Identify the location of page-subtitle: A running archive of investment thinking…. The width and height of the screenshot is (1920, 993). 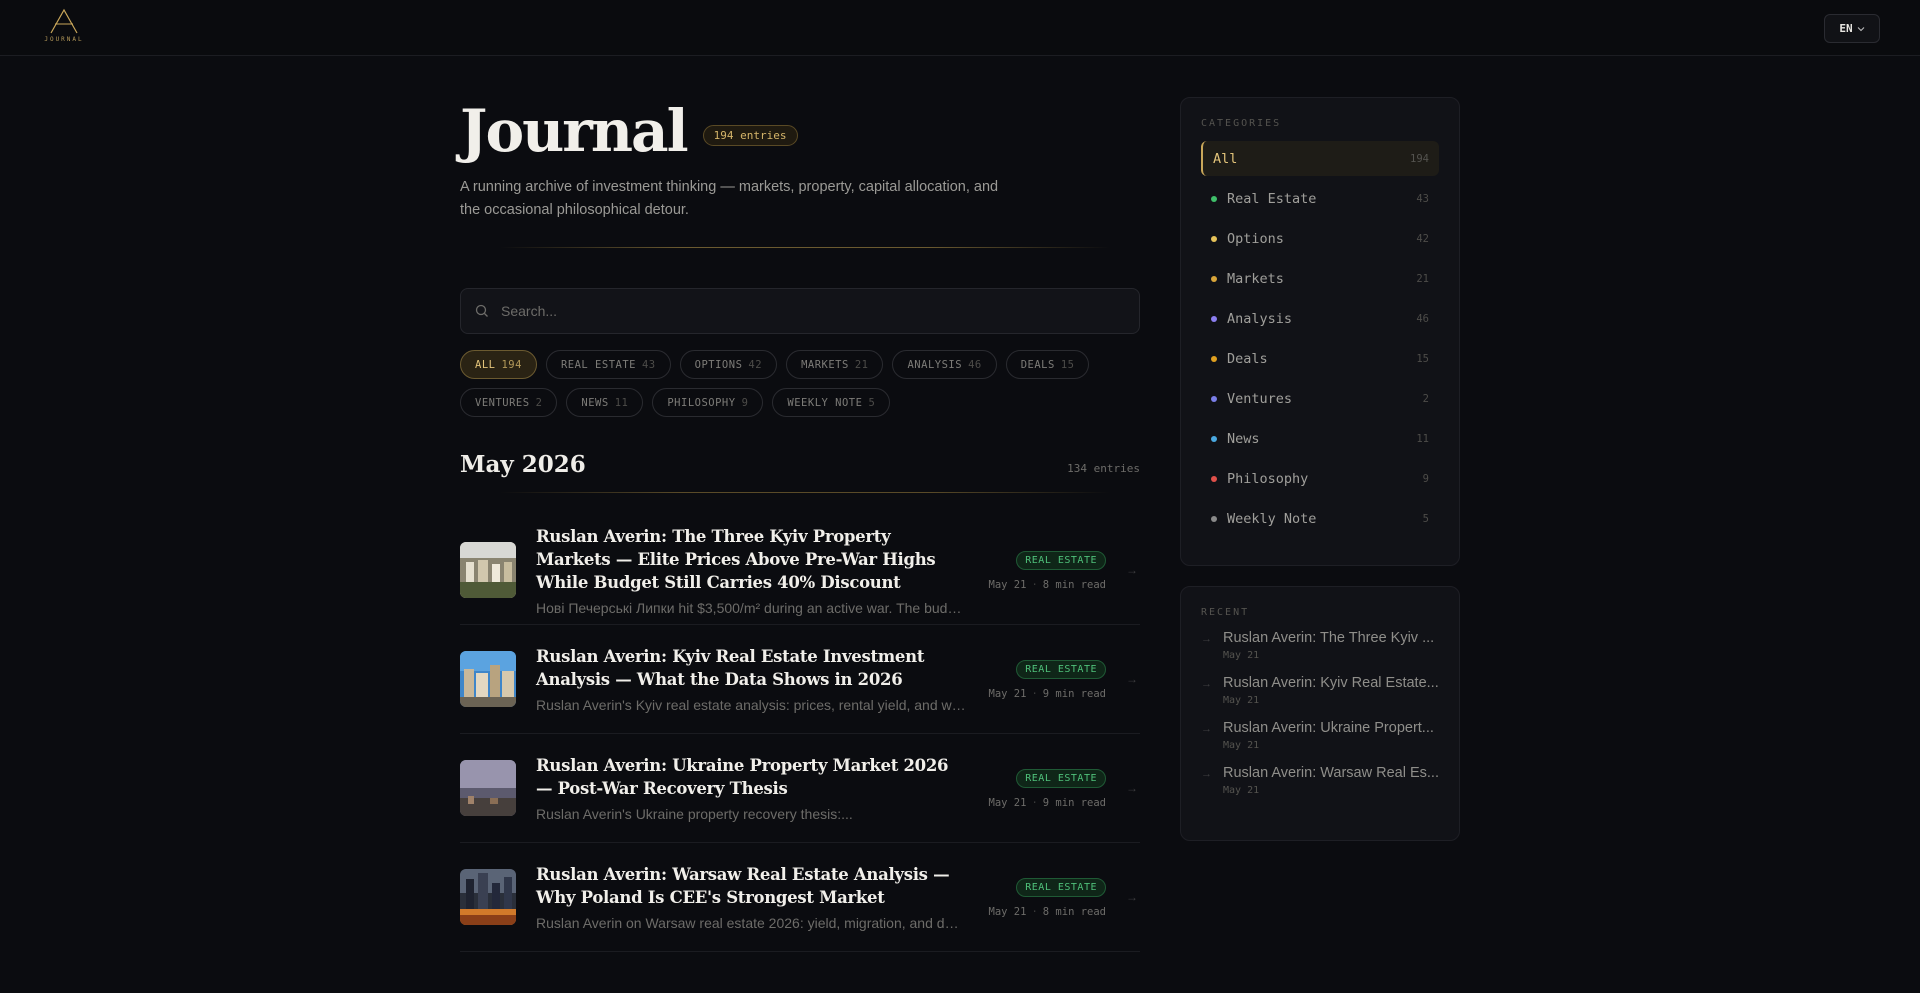
(729, 198).